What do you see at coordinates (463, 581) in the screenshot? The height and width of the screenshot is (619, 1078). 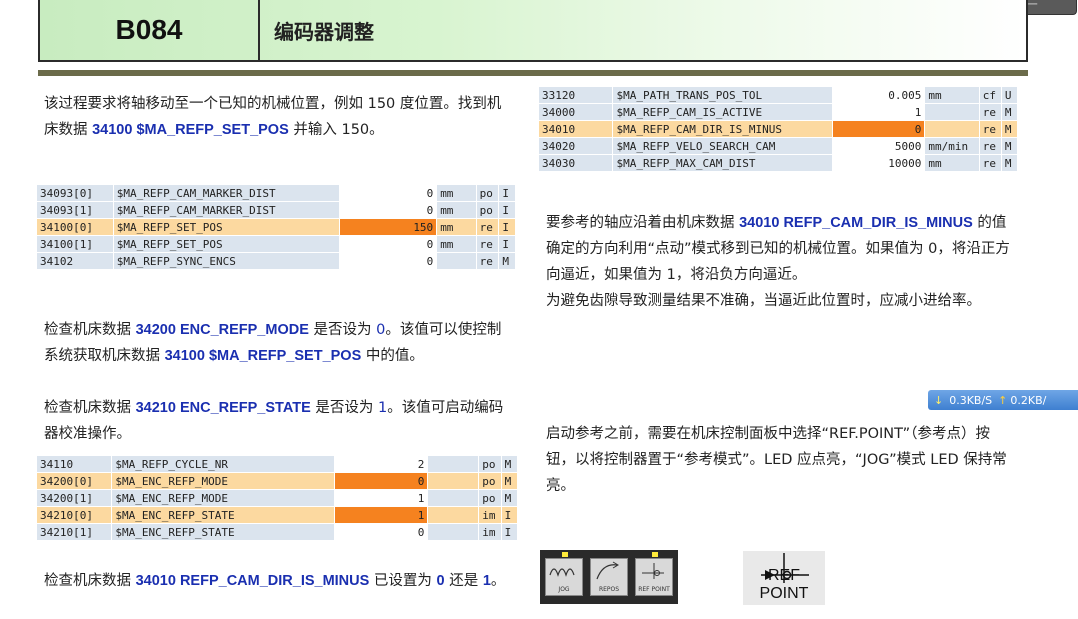 I see `text: 还是` at bounding box center [463, 581].